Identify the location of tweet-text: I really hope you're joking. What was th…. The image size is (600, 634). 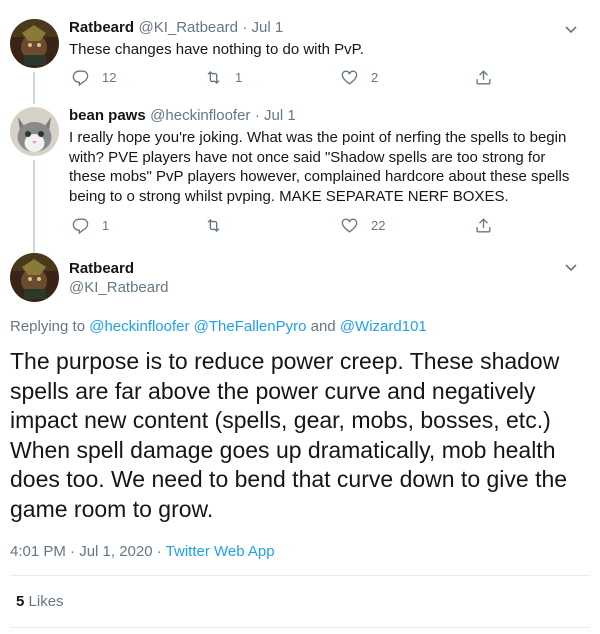
(319, 167).